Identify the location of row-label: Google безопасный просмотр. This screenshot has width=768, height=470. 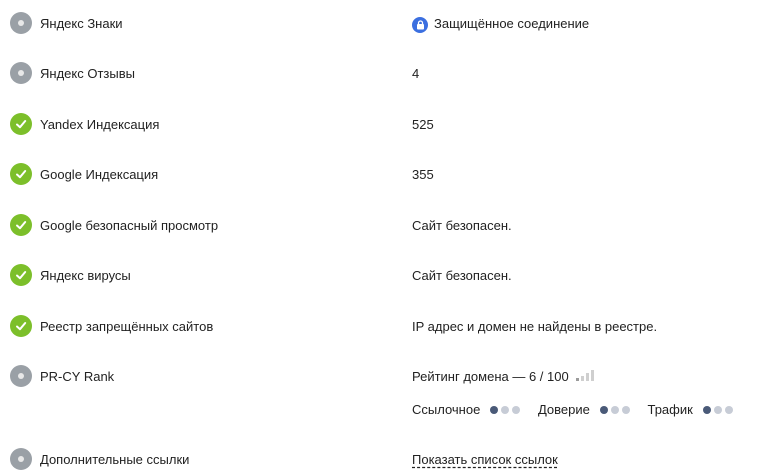
(129, 225).